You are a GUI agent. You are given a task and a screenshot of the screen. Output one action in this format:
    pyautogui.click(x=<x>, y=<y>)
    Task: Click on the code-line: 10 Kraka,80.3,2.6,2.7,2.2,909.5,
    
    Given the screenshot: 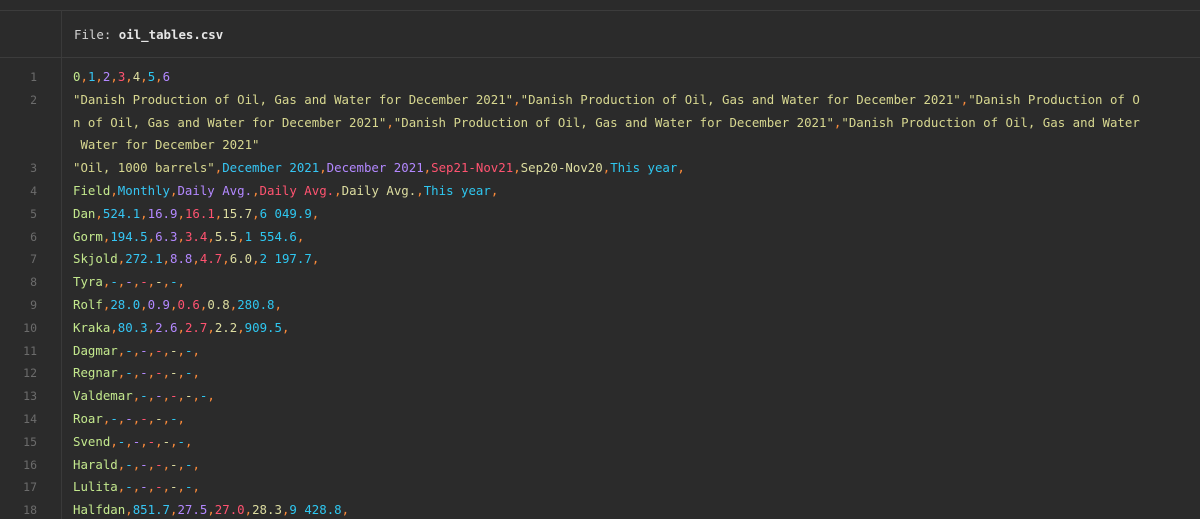 What is the action you would take?
    pyautogui.click(x=600, y=328)
    